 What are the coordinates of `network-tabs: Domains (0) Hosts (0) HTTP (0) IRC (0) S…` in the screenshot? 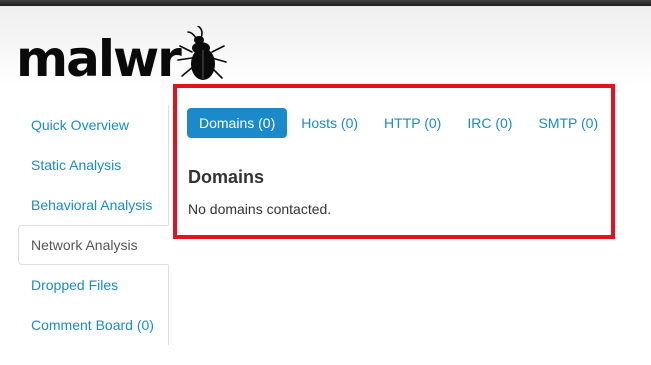 It's located at (399, 123).